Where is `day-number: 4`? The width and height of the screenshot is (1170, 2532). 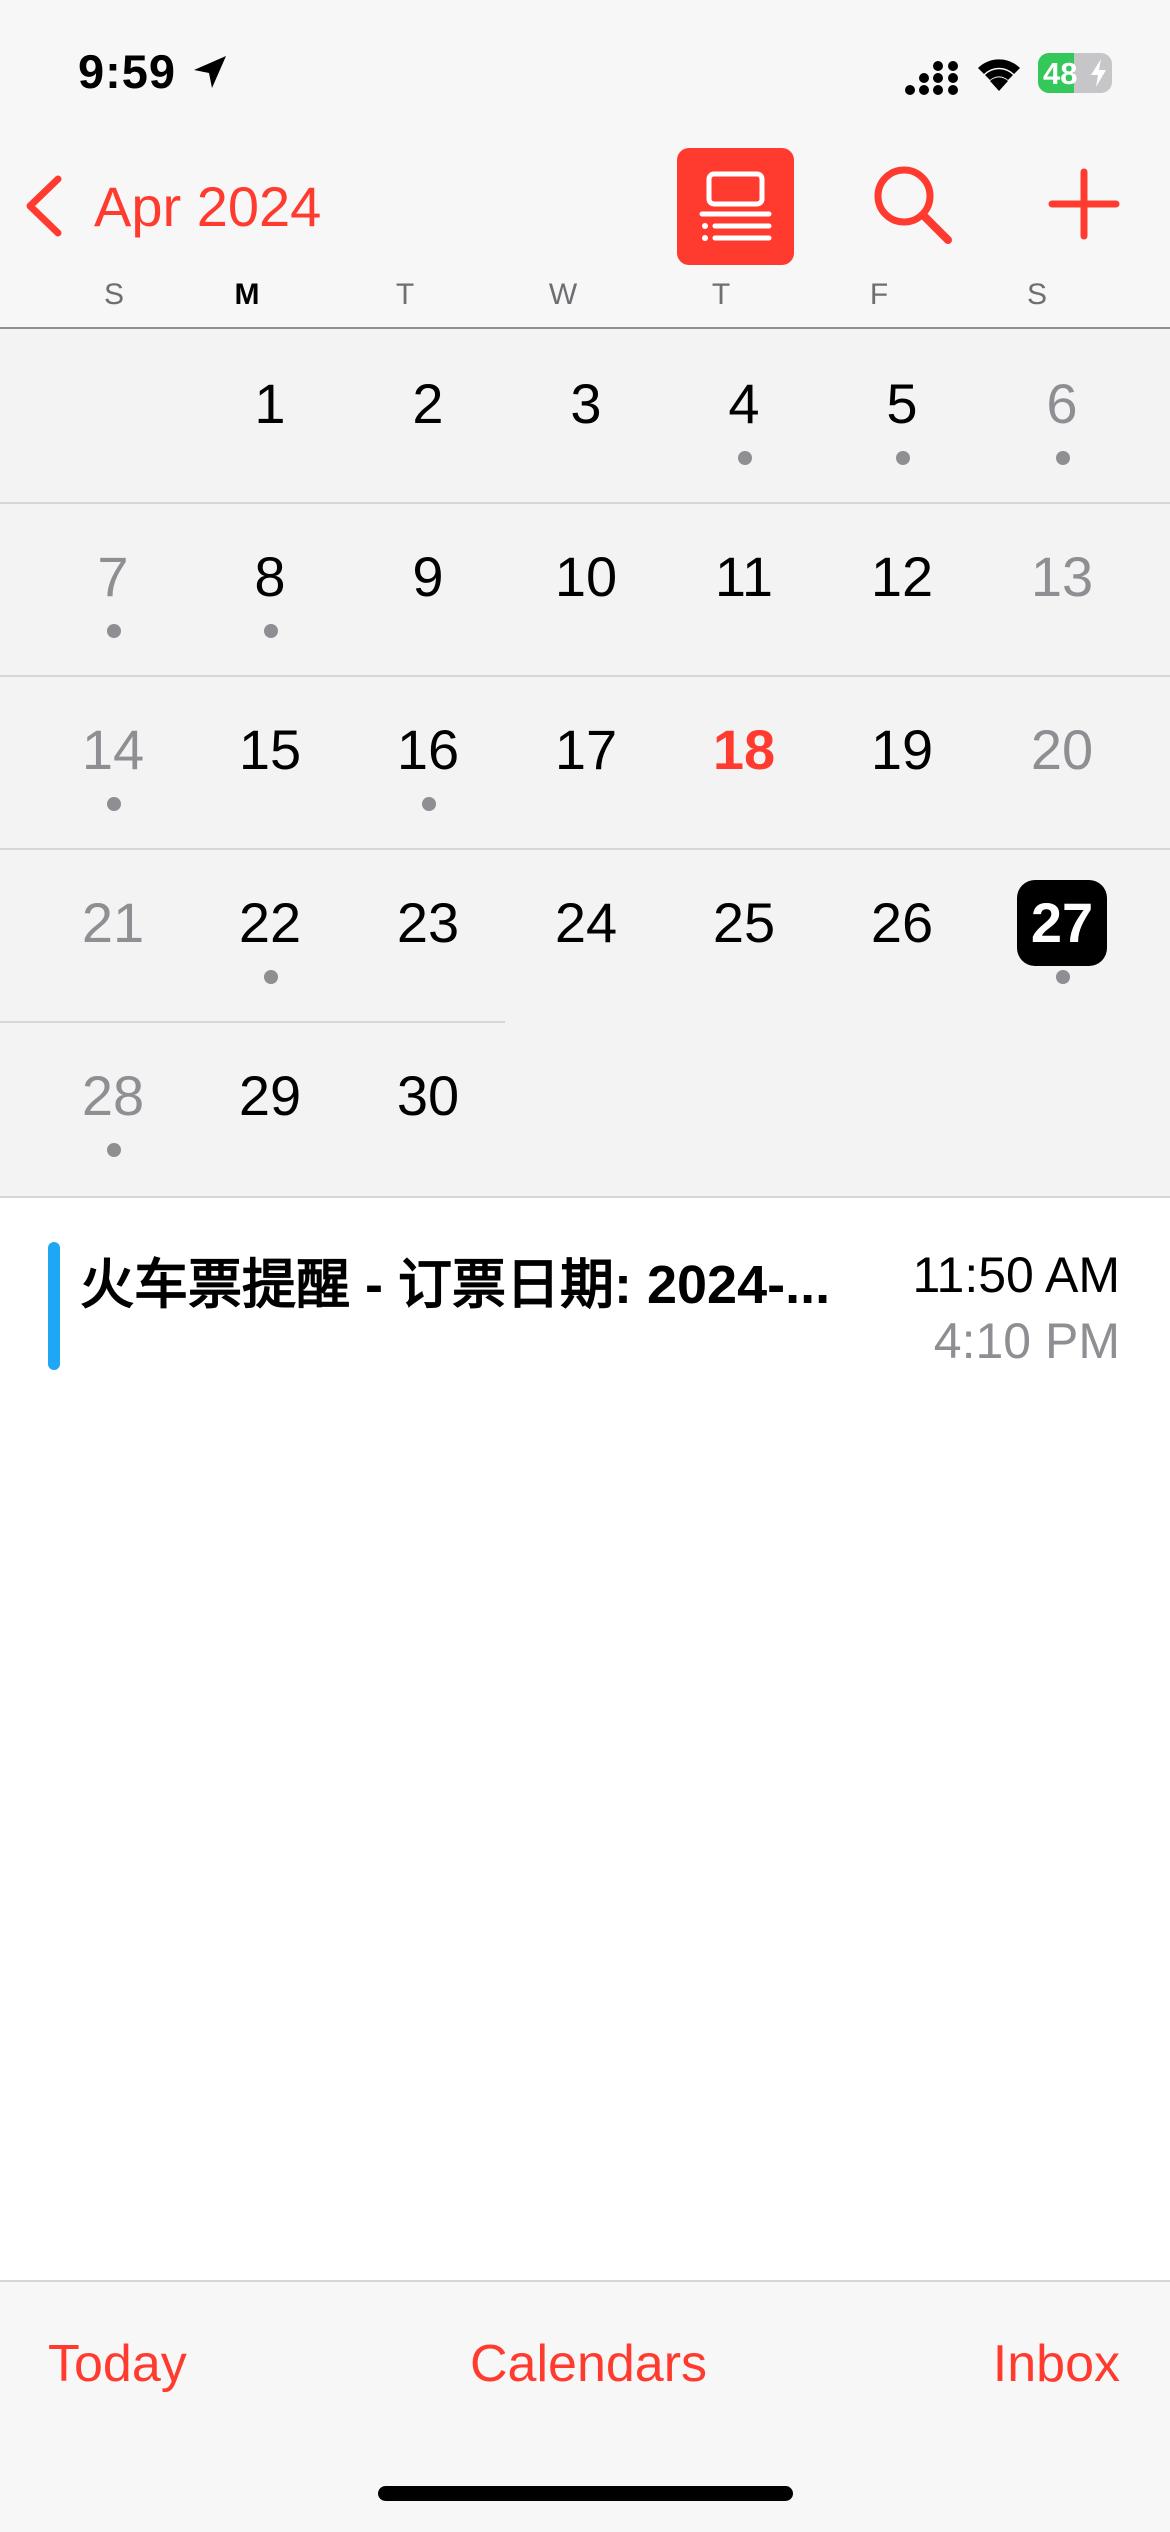 day-number: 4 is located at coordinates (744, 403).